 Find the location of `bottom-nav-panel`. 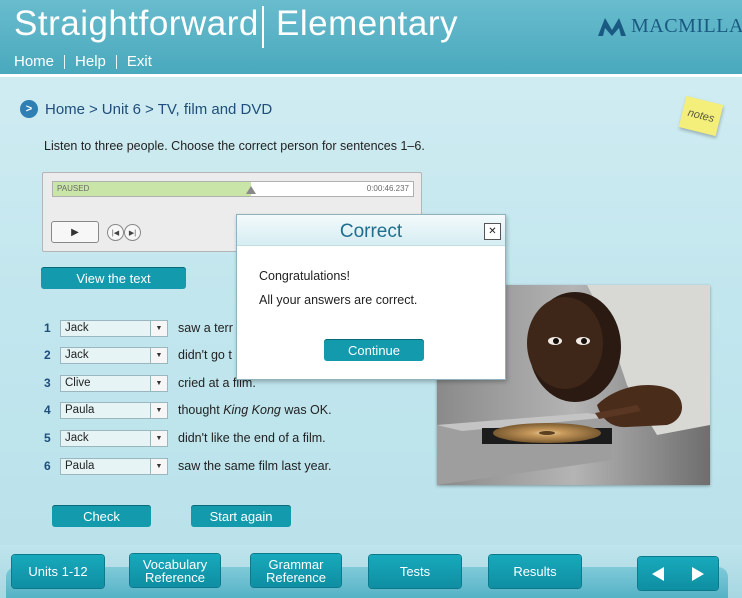

bottom-nav-panel is located at coordinates (367, 582).